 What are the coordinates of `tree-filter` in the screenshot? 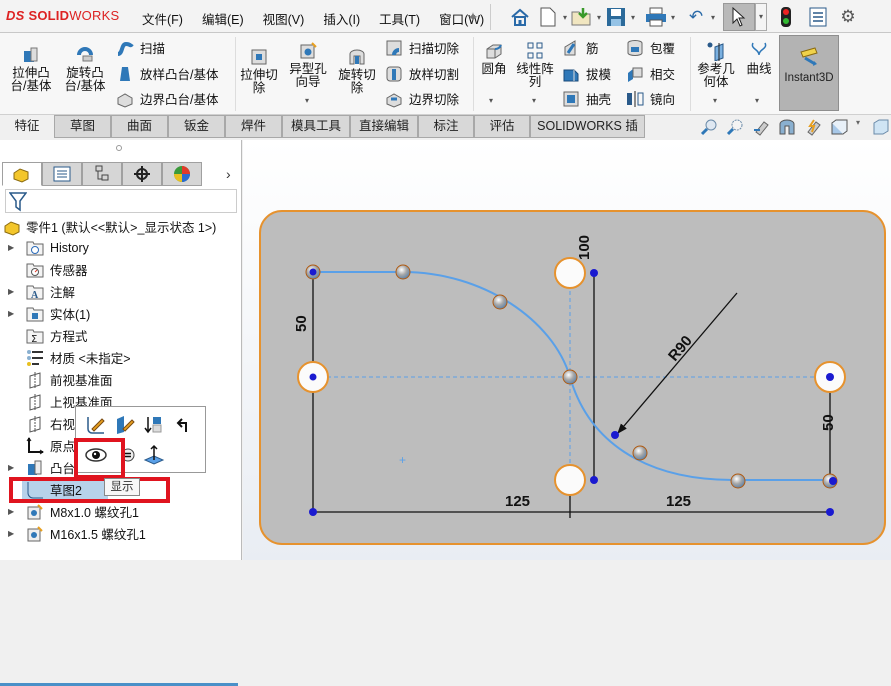 It's located at (121, 201).